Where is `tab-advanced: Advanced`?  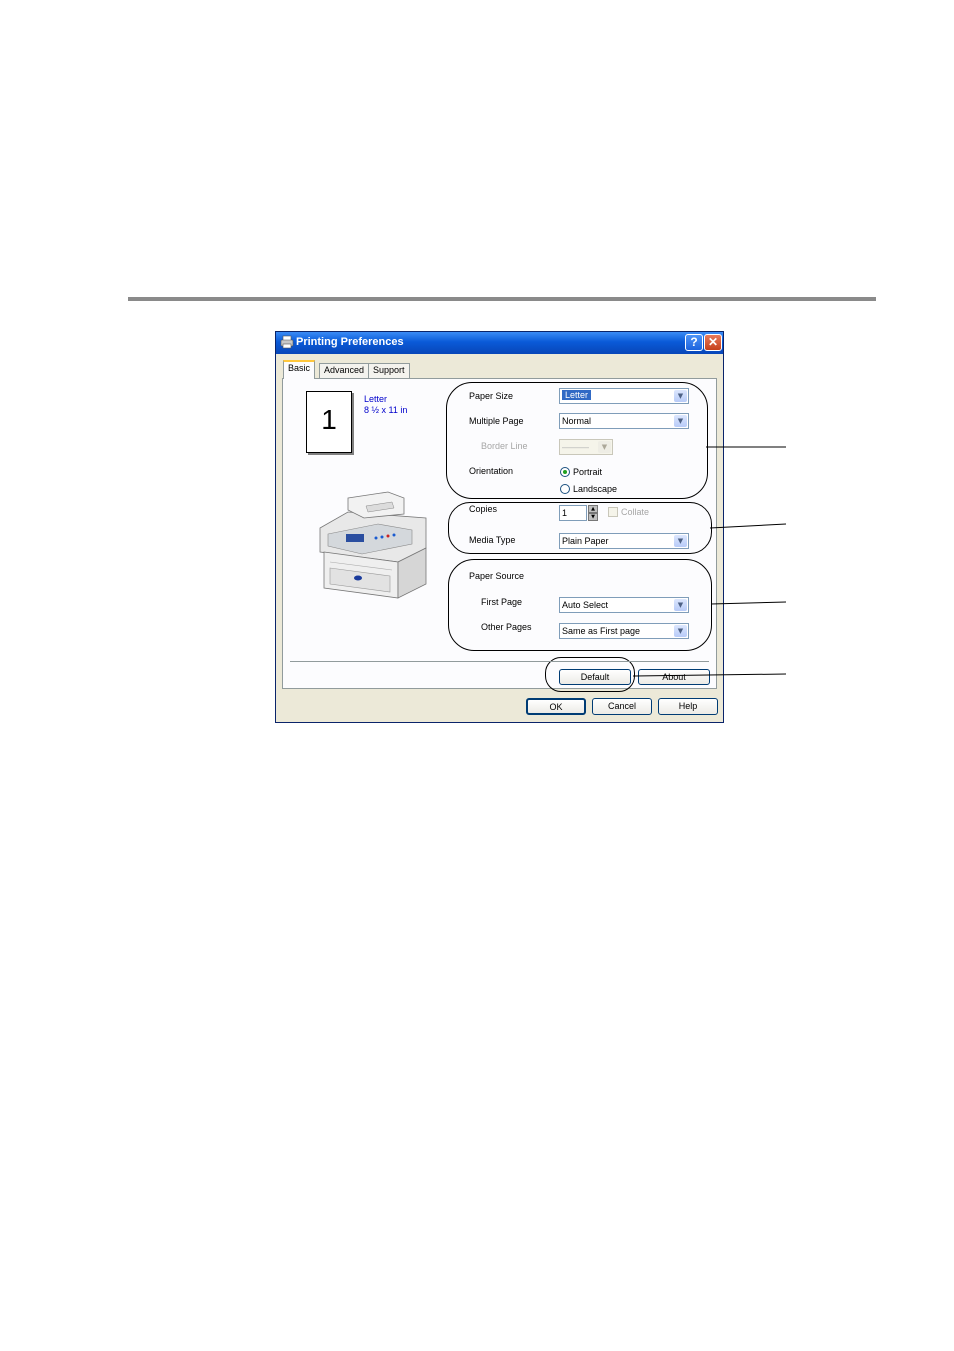
tab-advanced: Advanced is located at coordinates (344, 370).